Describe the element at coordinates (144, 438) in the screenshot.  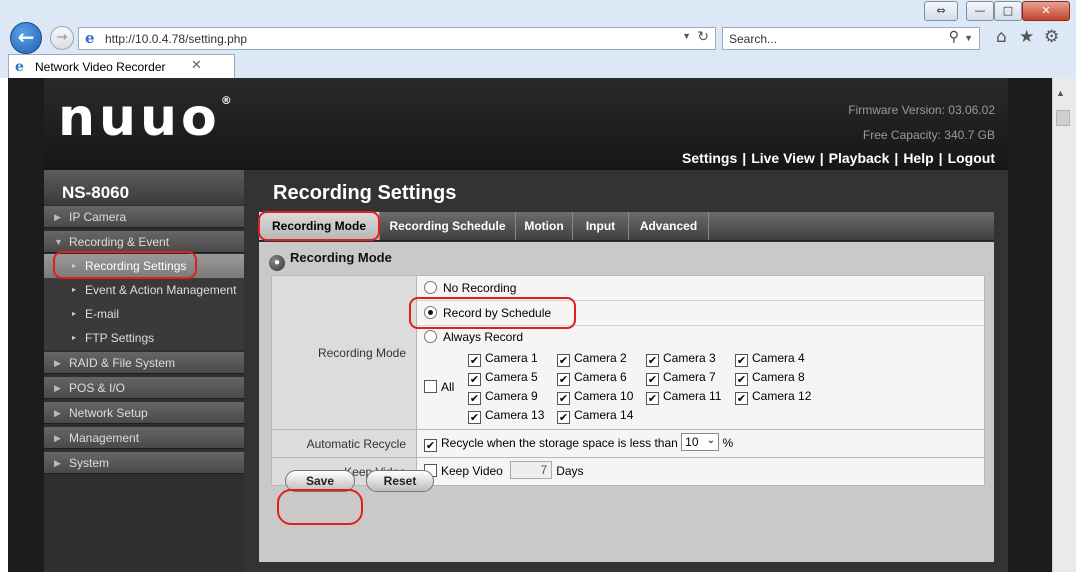
I see `sidebar-item-management: ▶ Management` at that location.